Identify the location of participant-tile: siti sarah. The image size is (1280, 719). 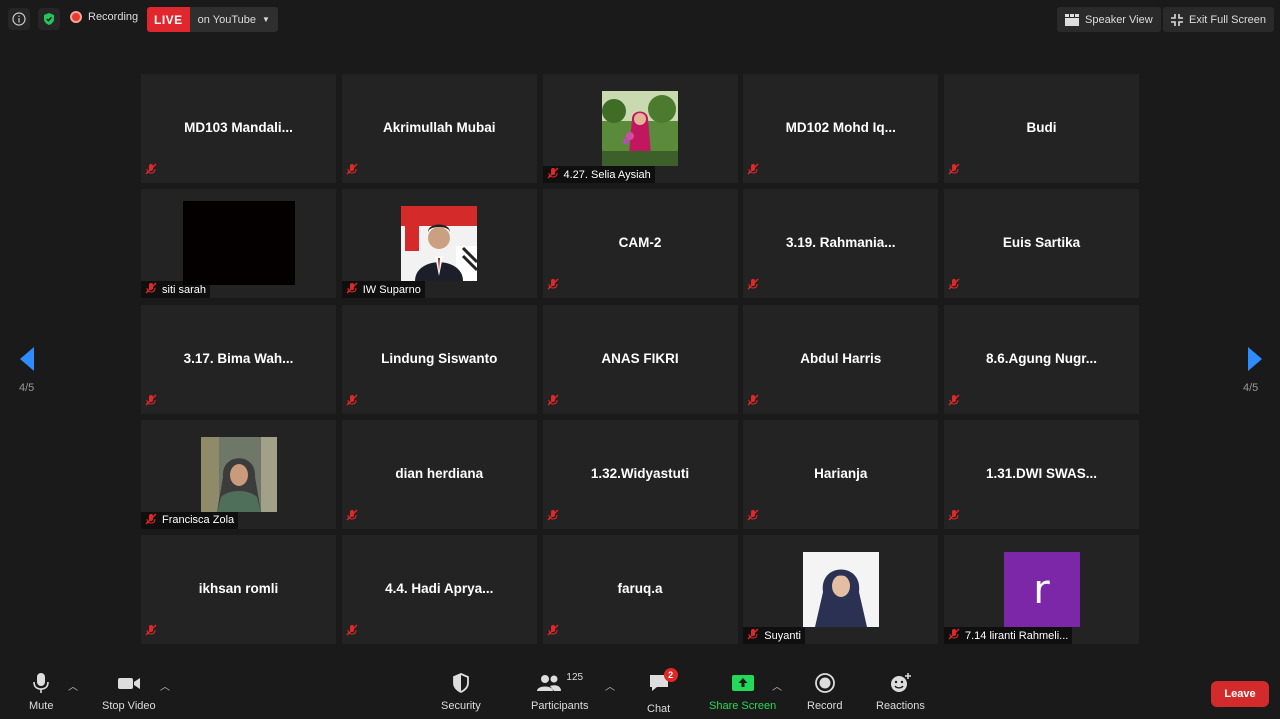
(238, 244).